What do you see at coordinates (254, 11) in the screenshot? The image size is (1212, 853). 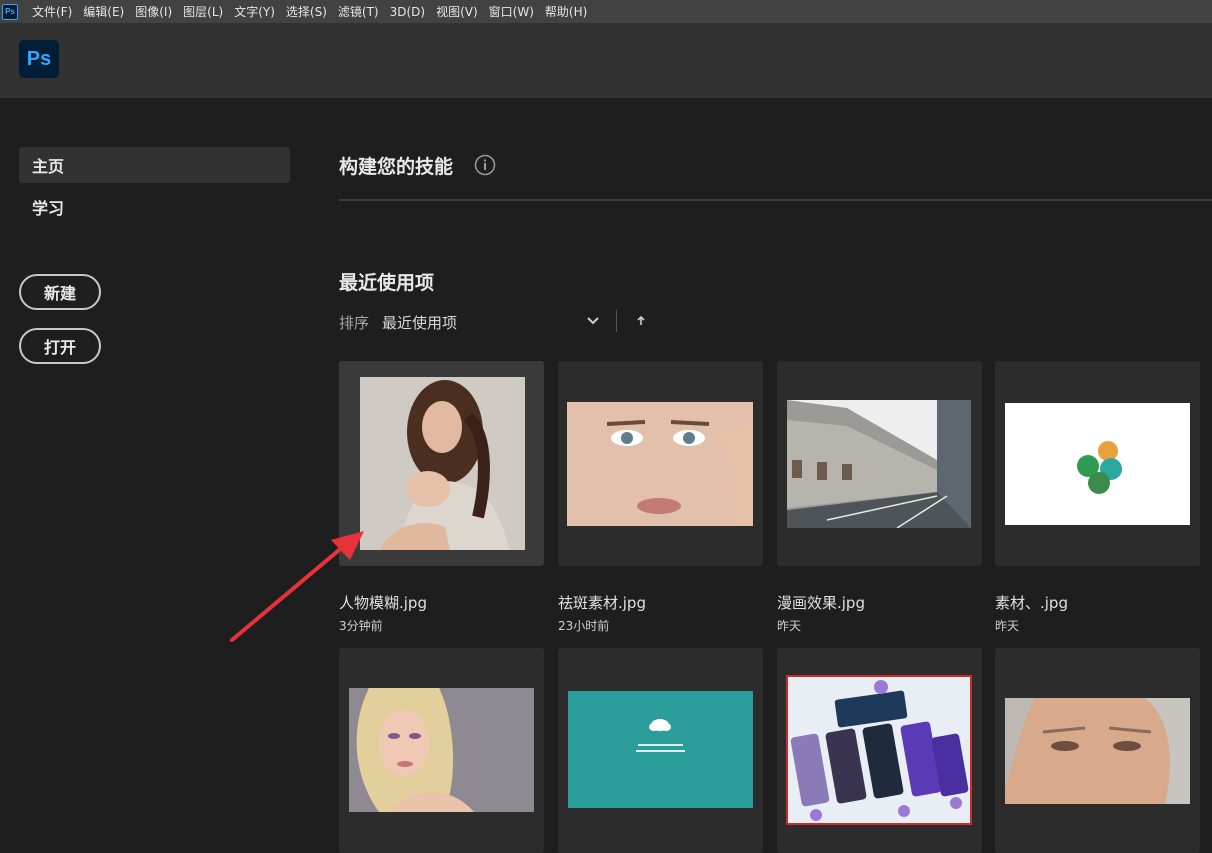 I see `menu-type: 文字(Y)` at bounding box center [254, 11].